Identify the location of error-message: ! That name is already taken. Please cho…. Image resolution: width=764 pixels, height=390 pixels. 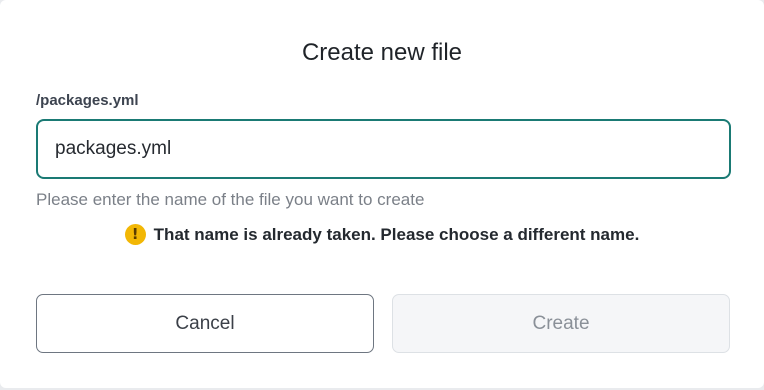
(382, 234).